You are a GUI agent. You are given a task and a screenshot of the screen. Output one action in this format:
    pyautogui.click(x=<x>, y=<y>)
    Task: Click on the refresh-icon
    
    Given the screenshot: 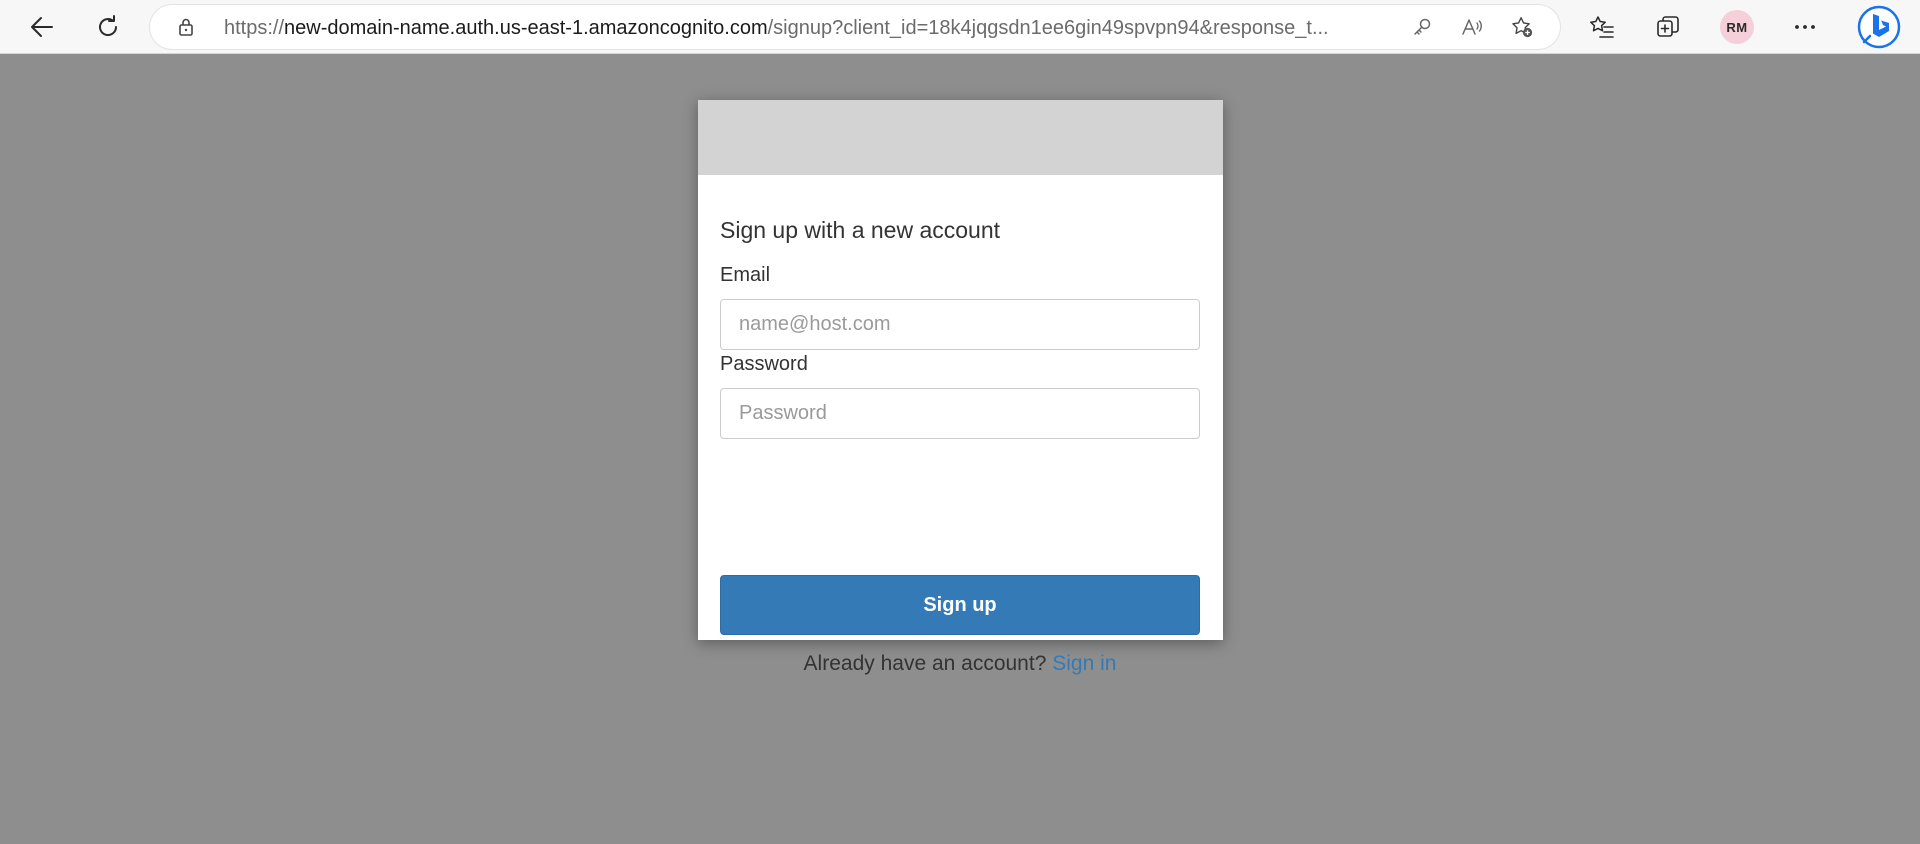 What is the action you would take?
    pyautogui.click(x=108, y=27)
    